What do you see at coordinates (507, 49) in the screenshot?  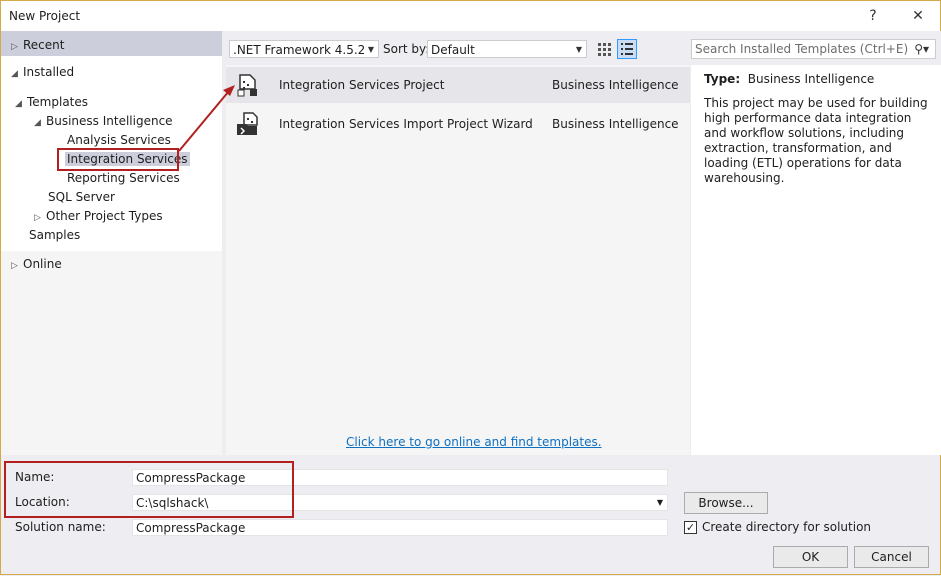 I see `sort-dropdown: Default ▼` at bounding box center [507, 49].